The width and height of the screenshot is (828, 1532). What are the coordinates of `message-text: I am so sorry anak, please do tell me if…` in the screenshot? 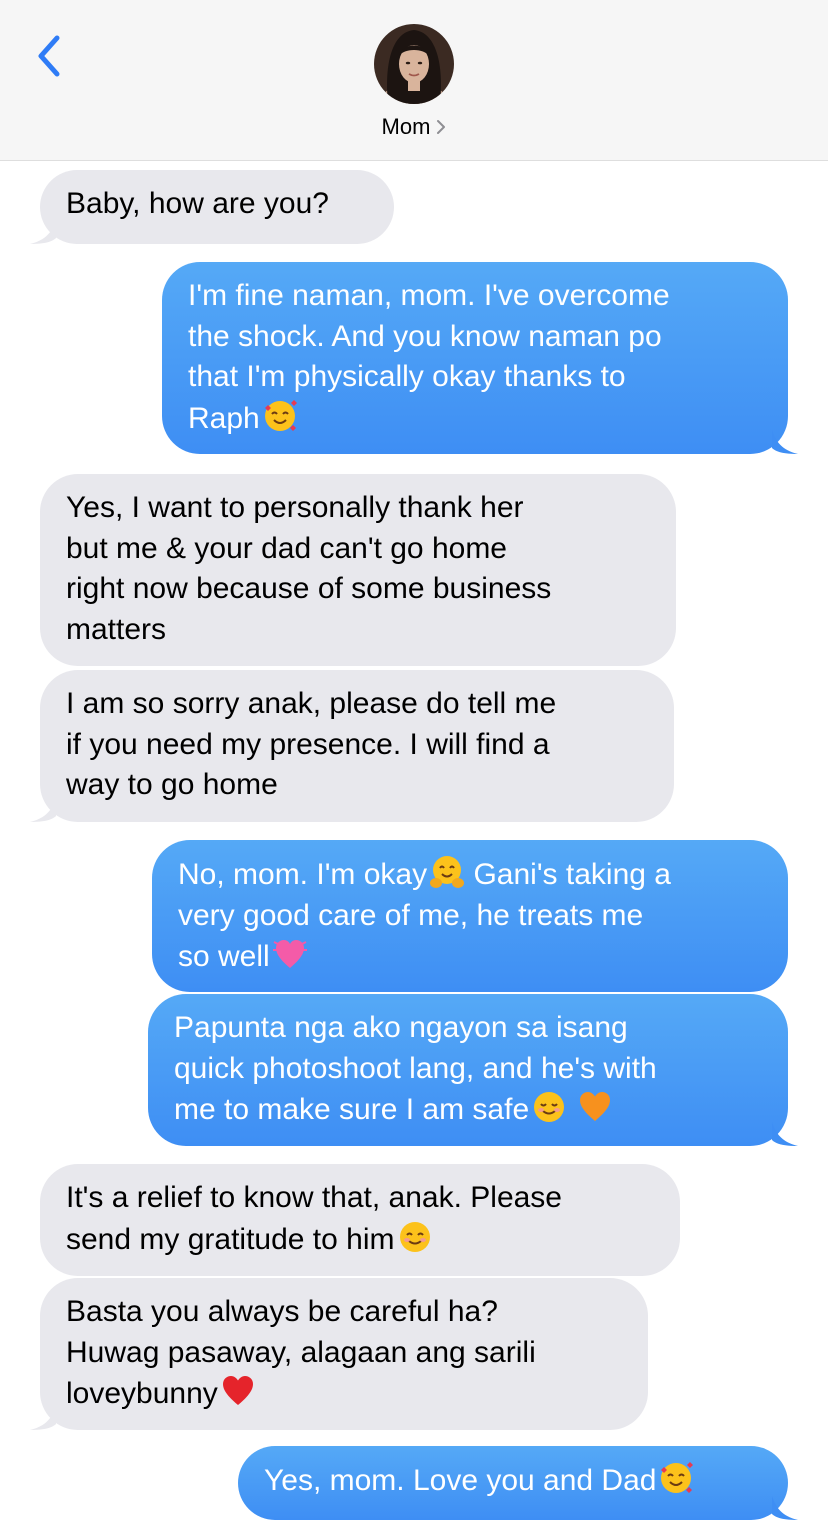 It's located at (311, 744).